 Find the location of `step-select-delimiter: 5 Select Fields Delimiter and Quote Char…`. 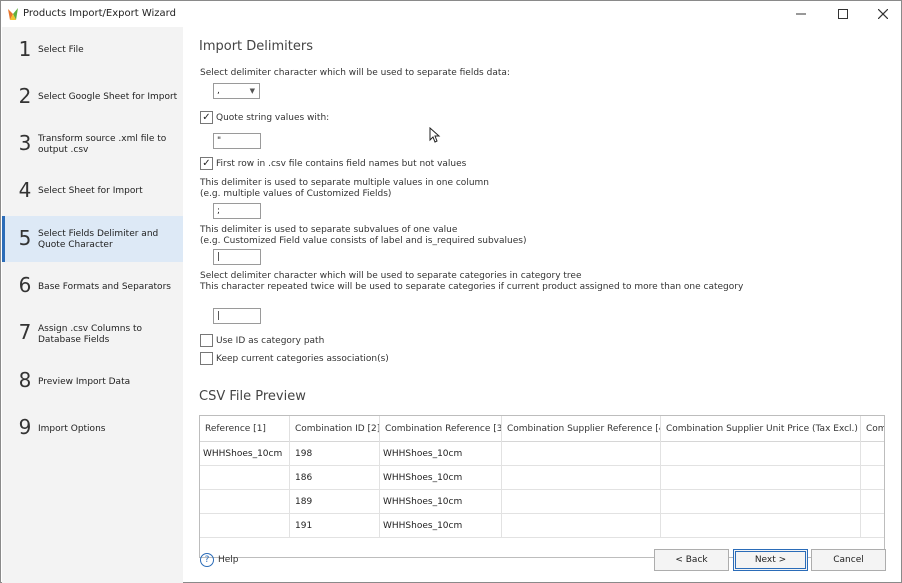

step-select-delimiter: 5 Select Fields Delimiter and Quote Char… is located at coordinates (92, 239).